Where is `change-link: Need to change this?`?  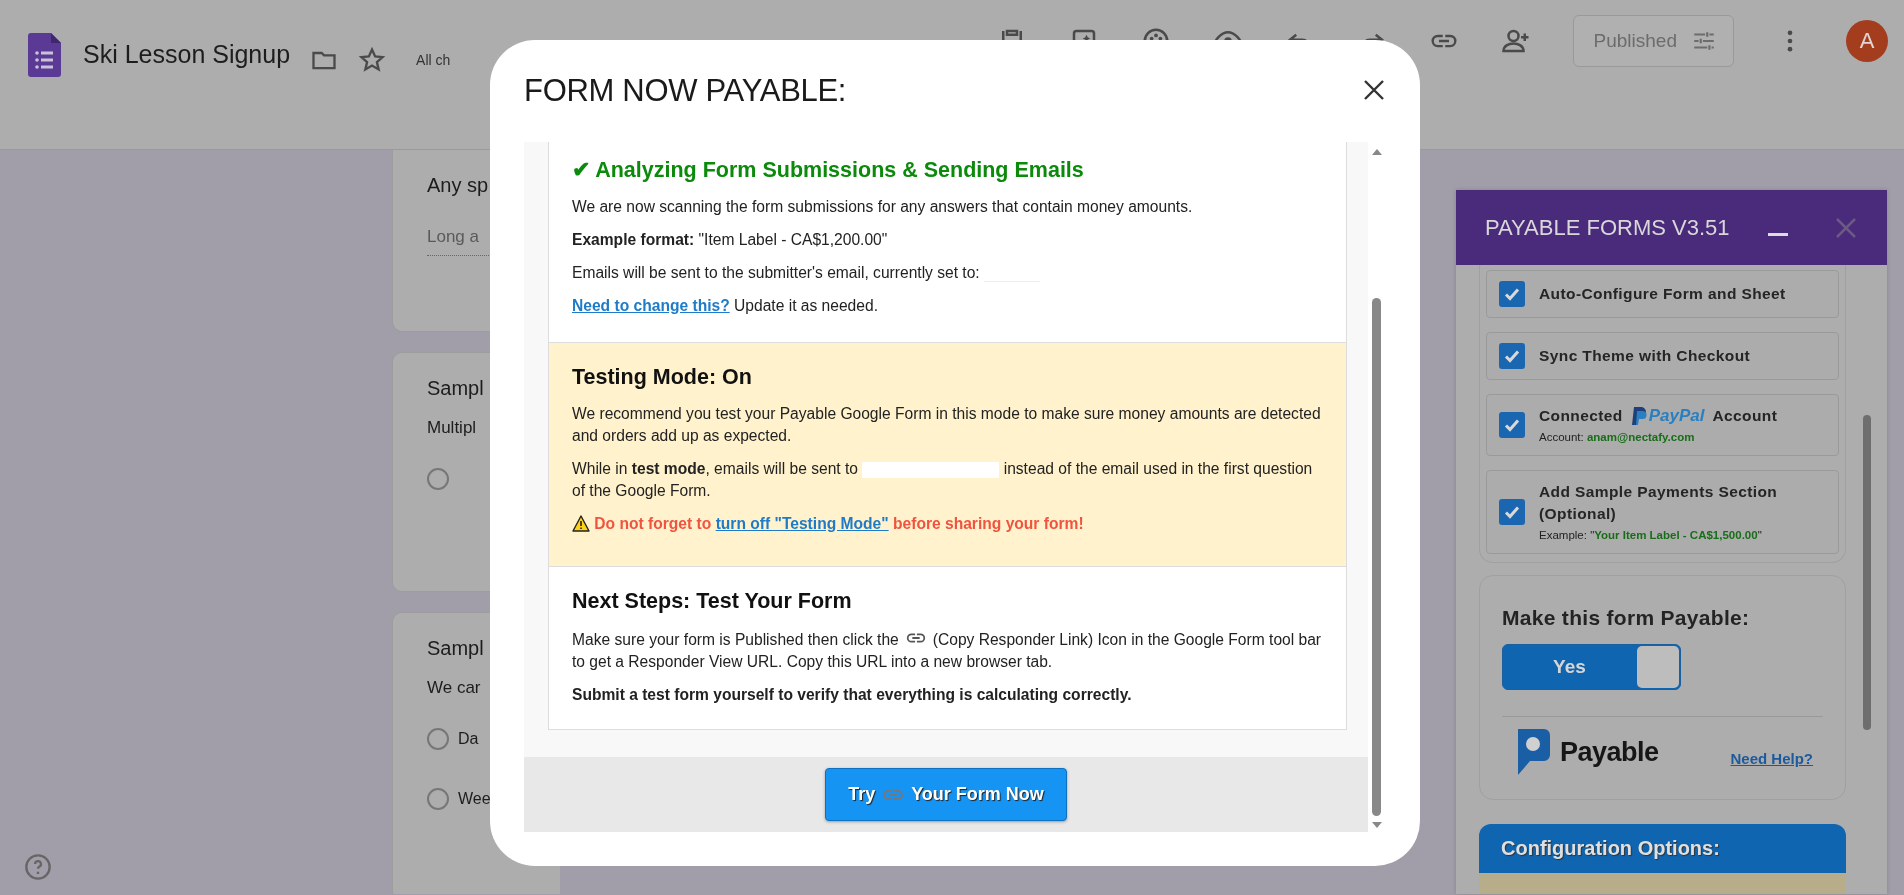 change-link: Need to change this? is located at coordinates (651, 305).